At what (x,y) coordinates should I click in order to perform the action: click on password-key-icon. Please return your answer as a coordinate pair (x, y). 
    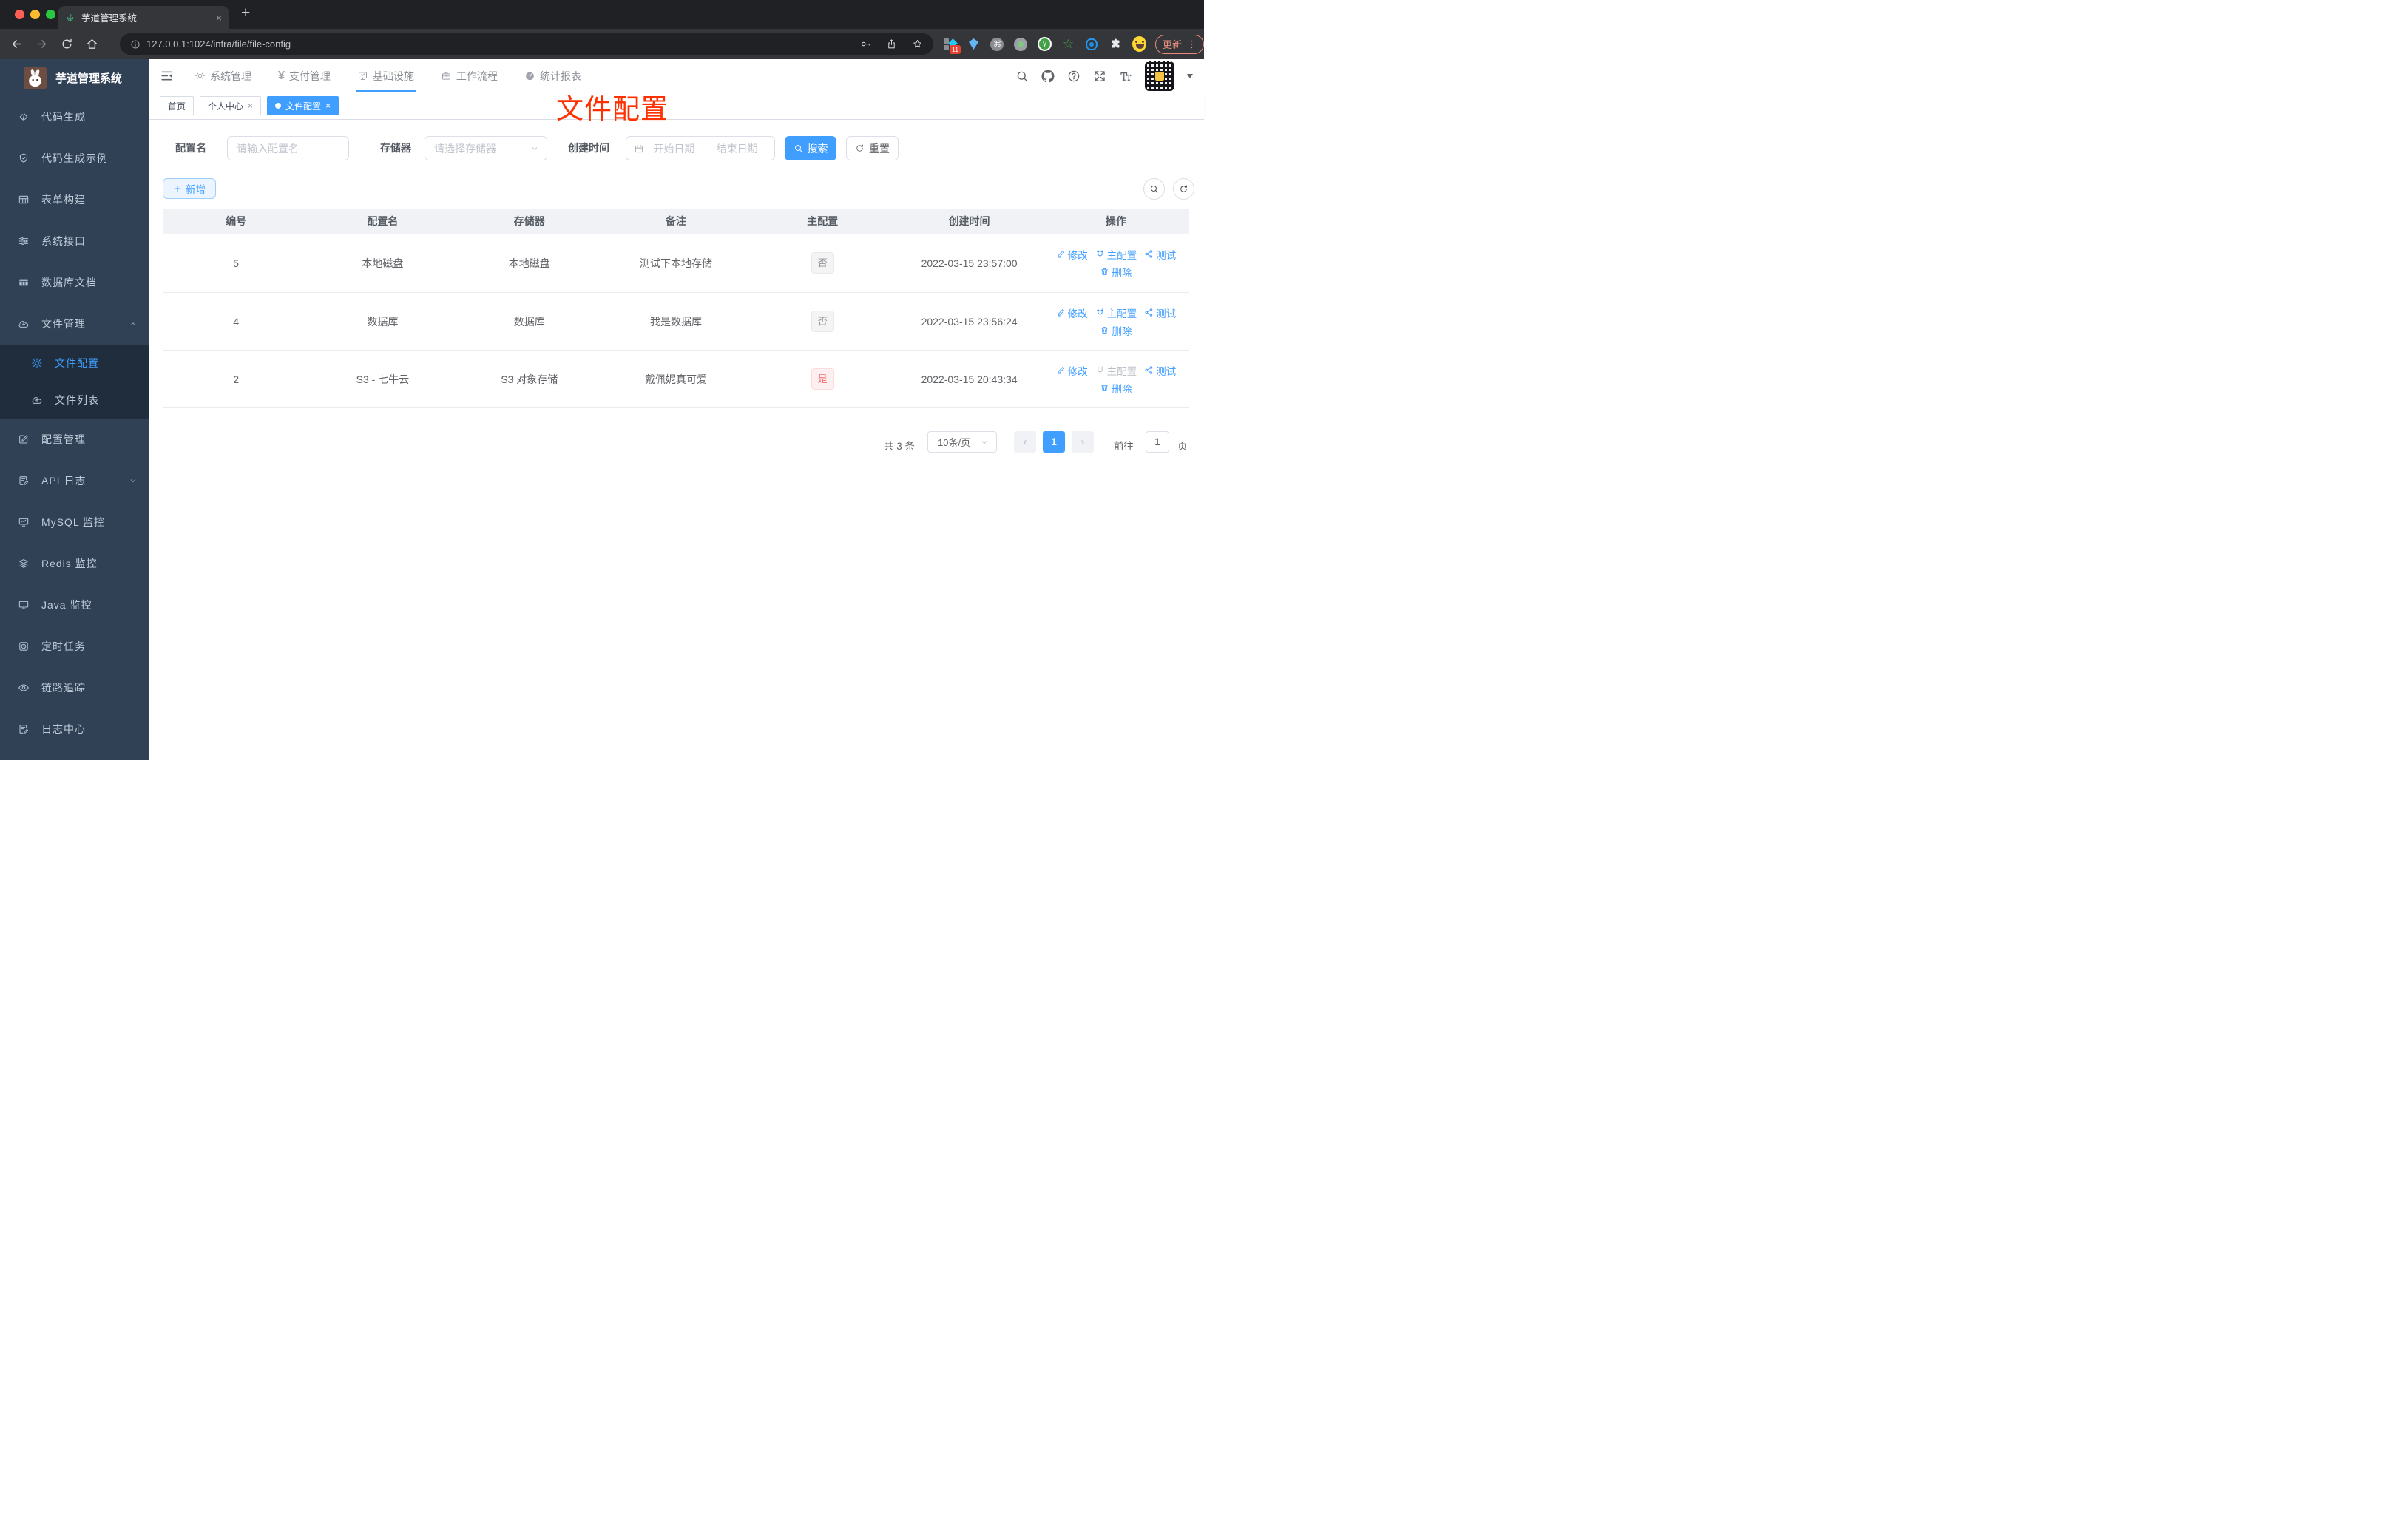
    Looking at the image, I should click on (865, 44).